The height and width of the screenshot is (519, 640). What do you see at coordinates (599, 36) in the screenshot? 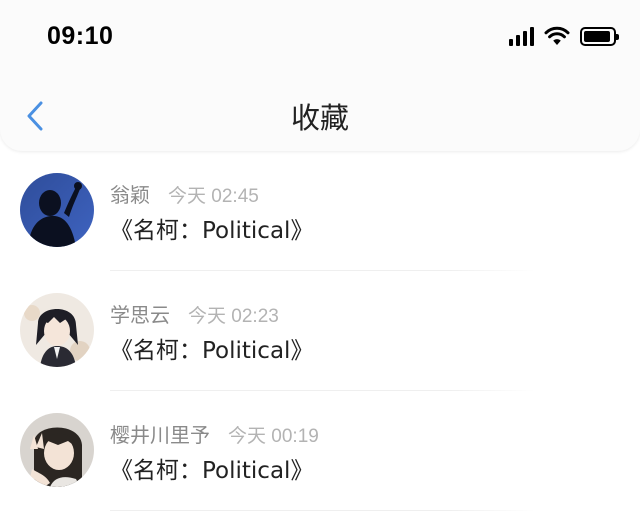
I see `battery-icon` at bounding box center [599, 36].